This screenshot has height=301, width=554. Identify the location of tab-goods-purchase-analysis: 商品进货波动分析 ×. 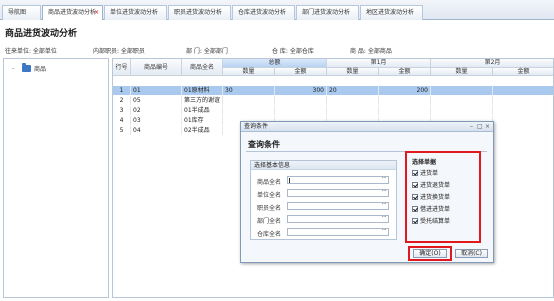
(72, 12).